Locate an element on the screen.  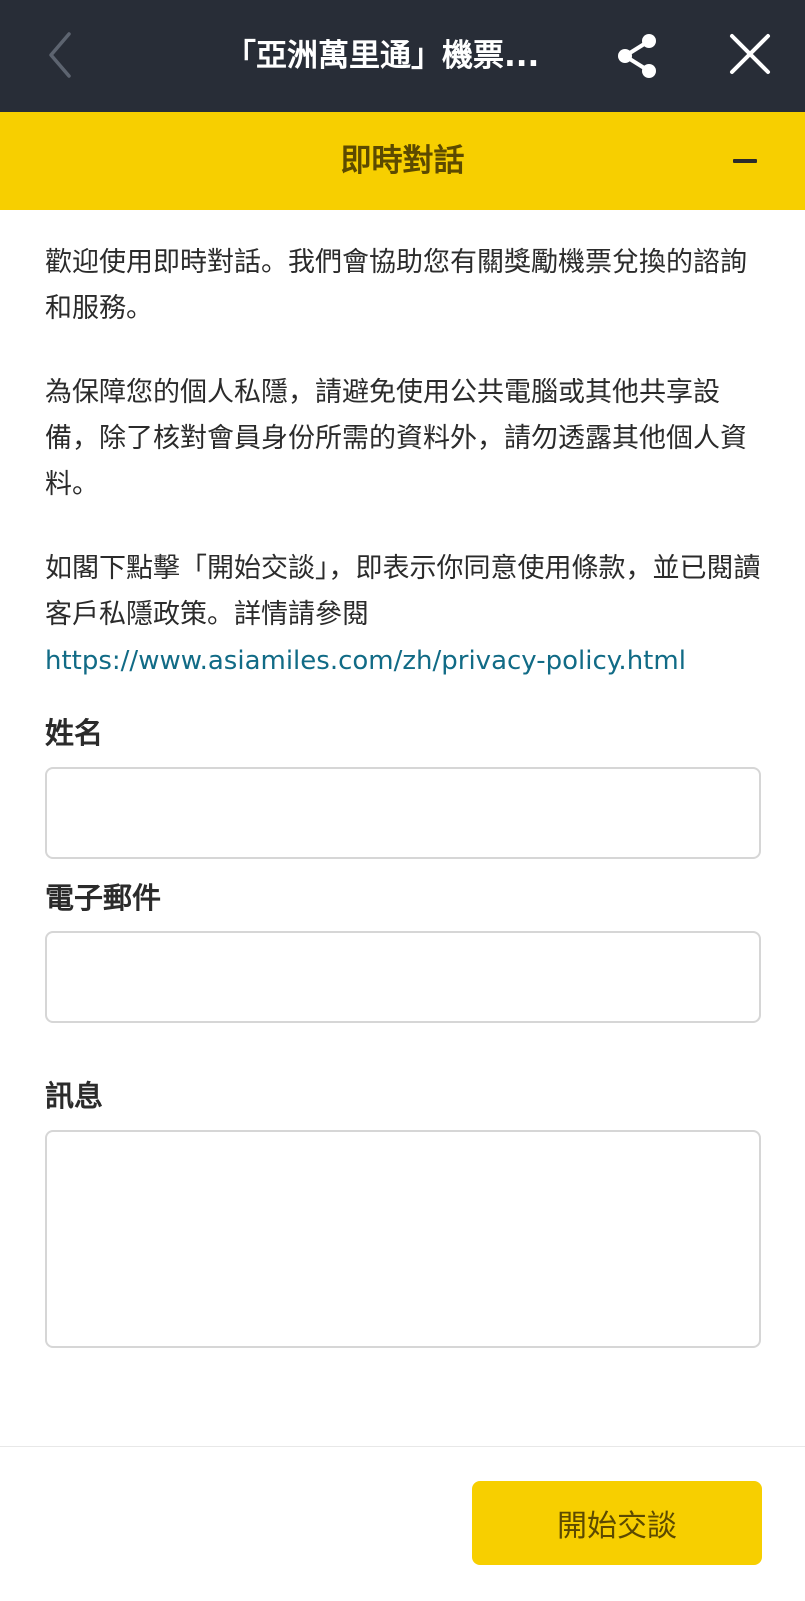
minus-icon is located at coordinates (745, 161).